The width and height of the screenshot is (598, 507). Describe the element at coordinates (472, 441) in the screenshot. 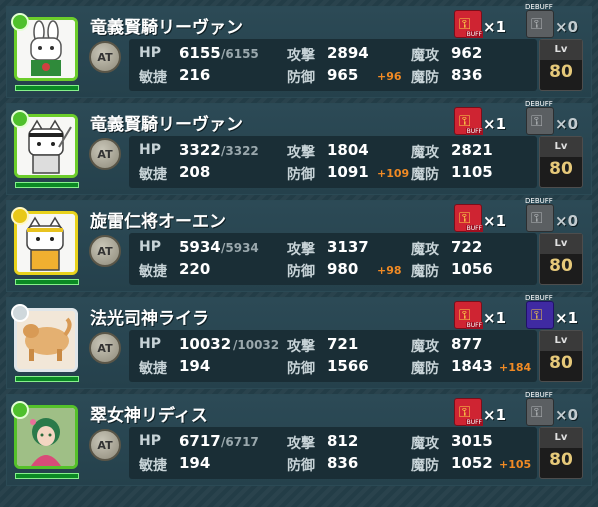

I see `matk-value: 3015` at that location.